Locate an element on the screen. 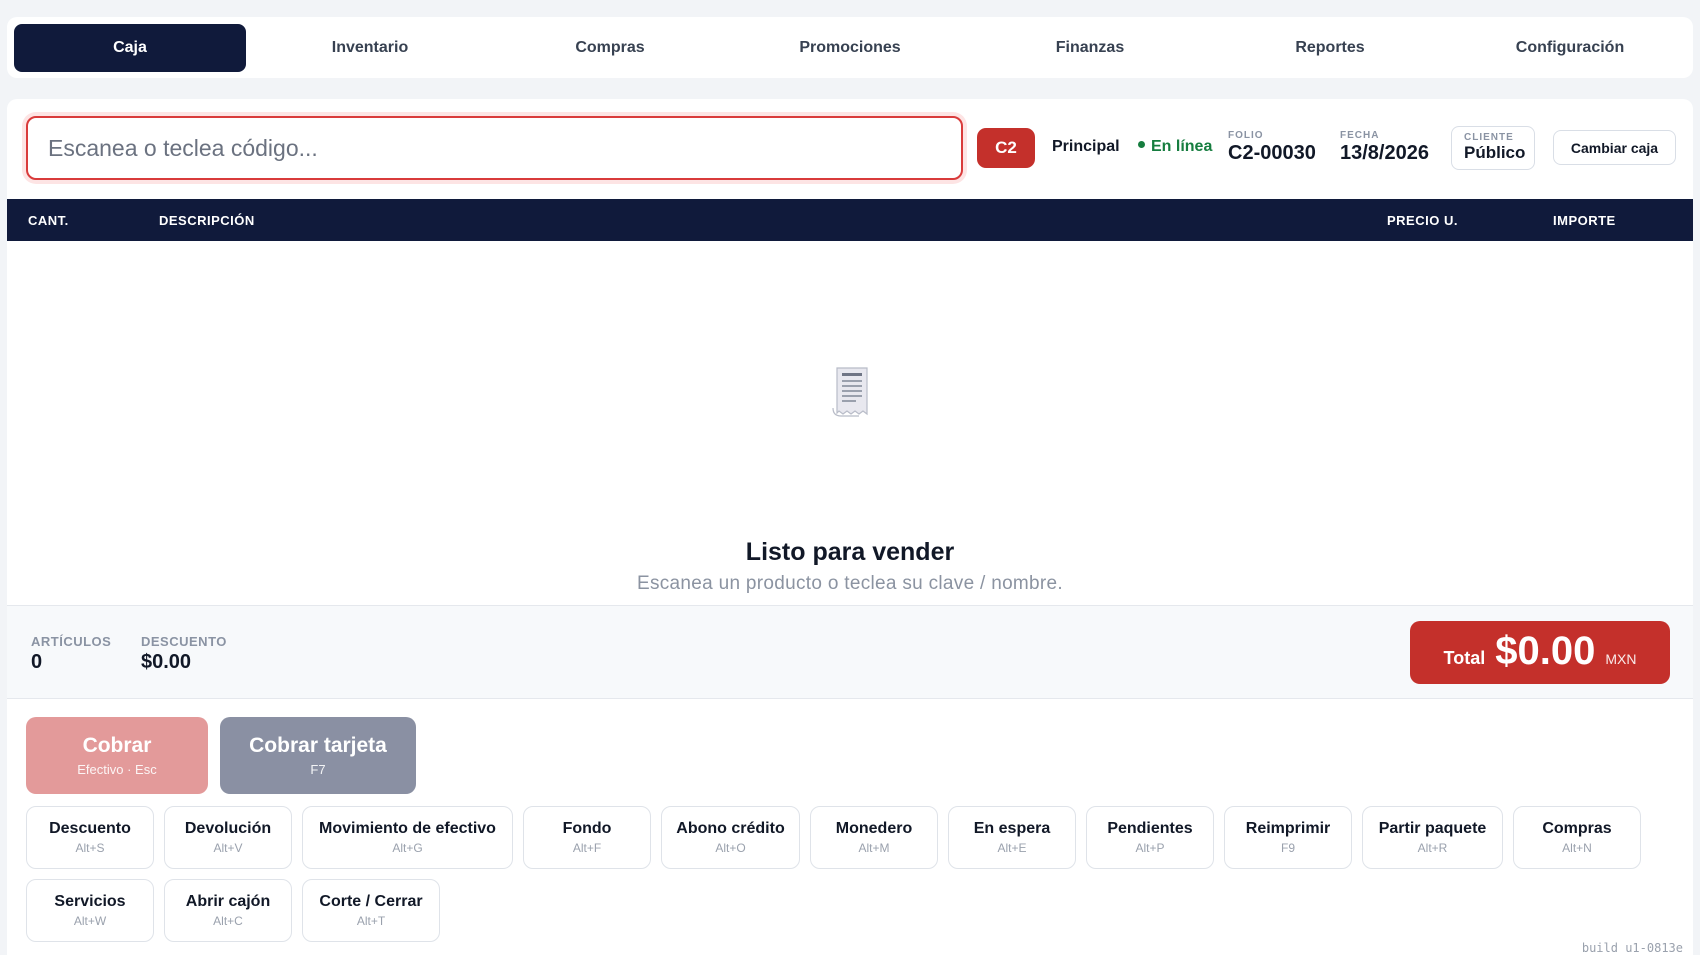  monedero-button: Monedero Alt+M is located at coordinates (874, 837).